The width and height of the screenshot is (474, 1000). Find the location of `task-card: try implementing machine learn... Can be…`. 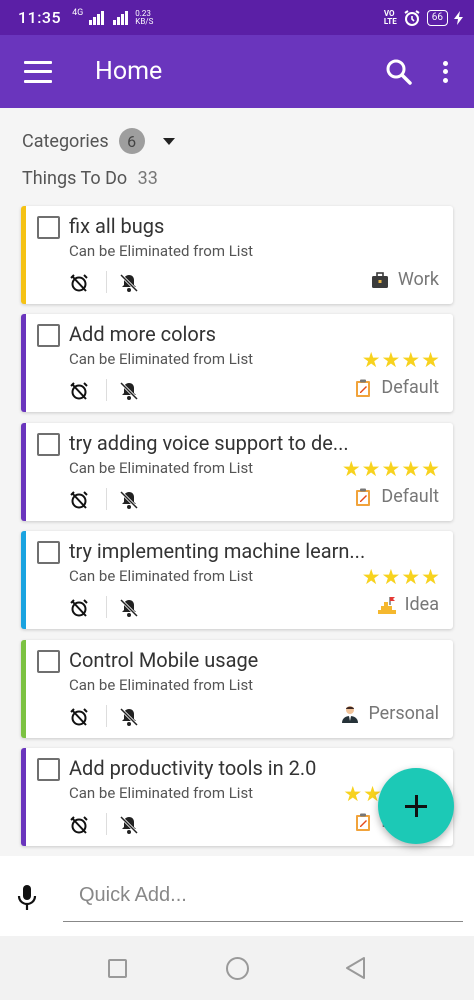

task-card: try implementing machine learn... Can be… is located at coordinates (237, 580).